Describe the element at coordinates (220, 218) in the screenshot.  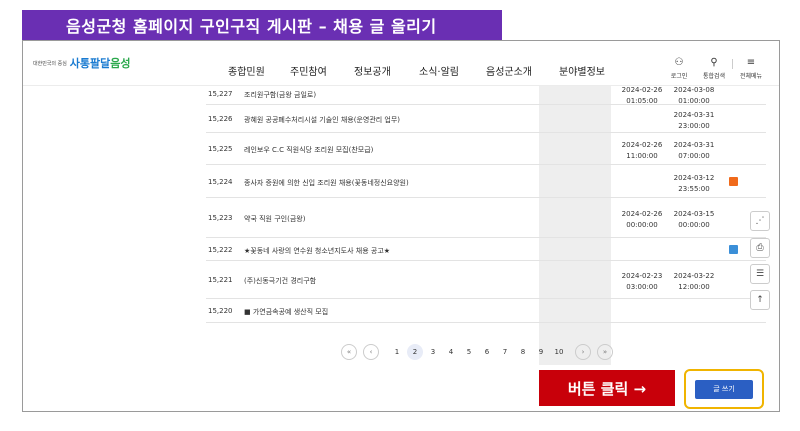
I see `post-number: 15,223` at that location.